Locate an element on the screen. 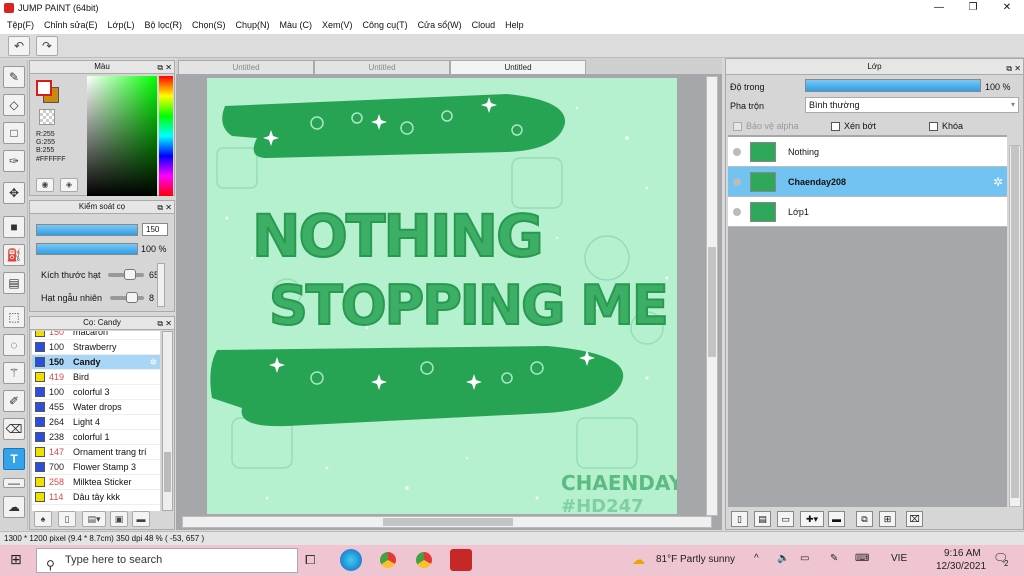 The width and height of the screenshot is (1024, 576). eraser-tool: ◇ is located at coordinates (14, 105).